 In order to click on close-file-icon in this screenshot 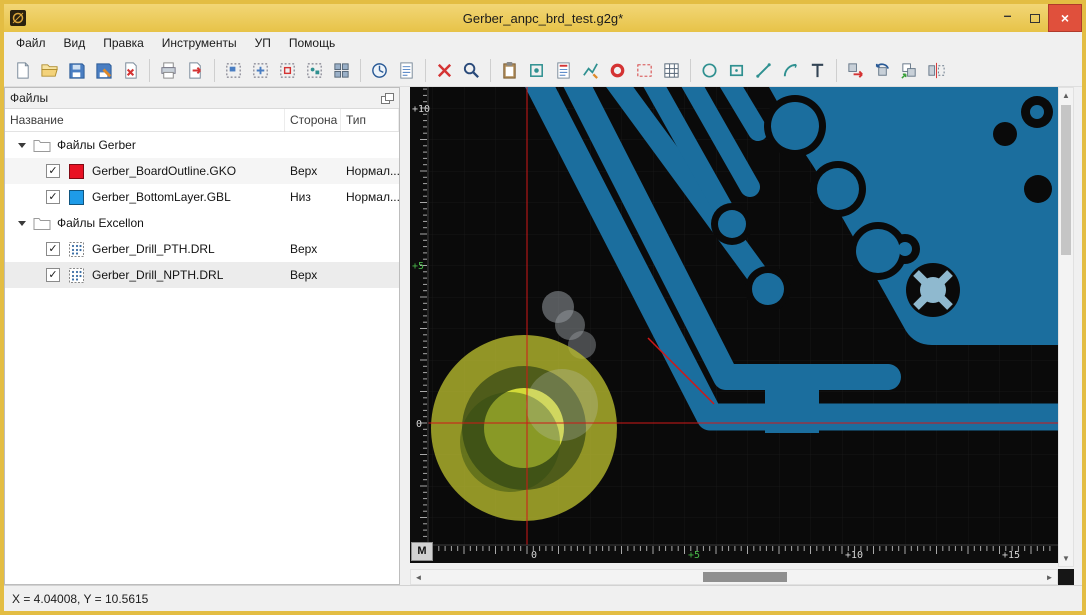, I will do `click(131, 70)`.